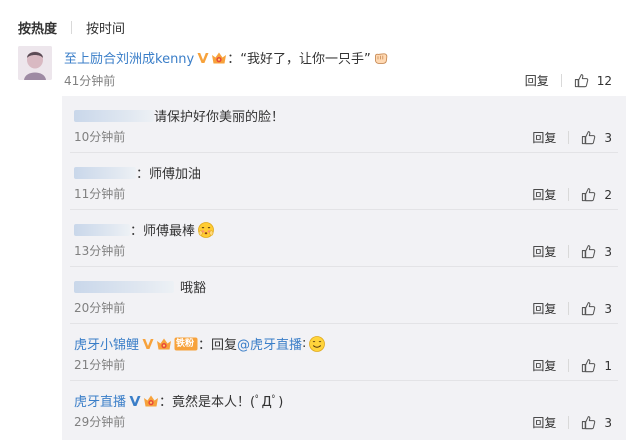  What do you see at coordinates (608, 365) in the screenshot?
I see `like-count: 1` at bounding box center [608, 365].